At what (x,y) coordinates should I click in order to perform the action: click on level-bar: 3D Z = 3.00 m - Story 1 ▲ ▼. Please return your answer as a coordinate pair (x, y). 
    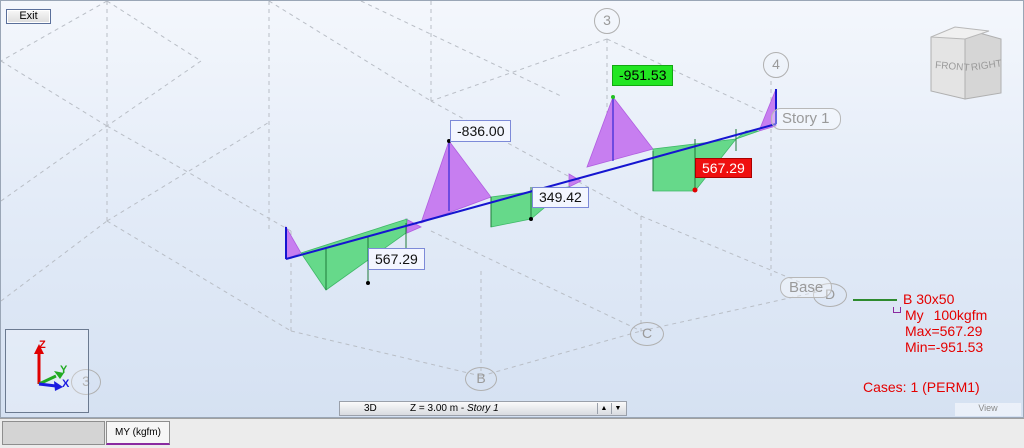
    Looking at the image, I should click on (483, 408).